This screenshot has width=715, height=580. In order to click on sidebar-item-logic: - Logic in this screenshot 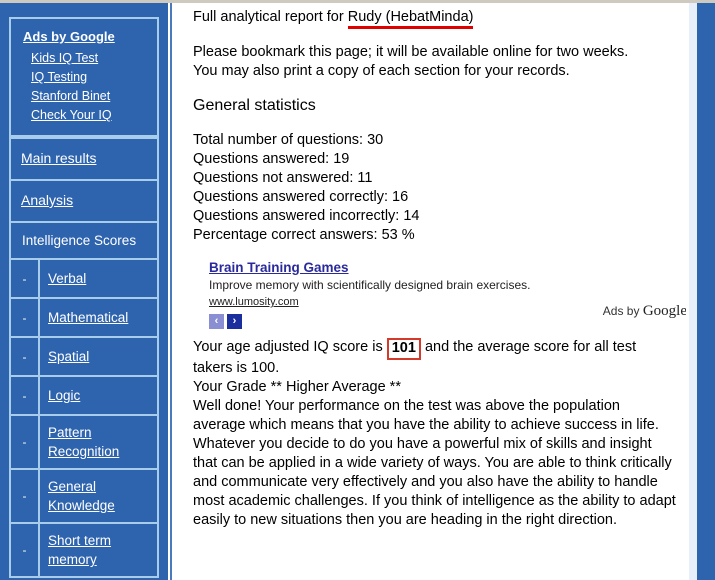, I will do `click(84, 394)`.